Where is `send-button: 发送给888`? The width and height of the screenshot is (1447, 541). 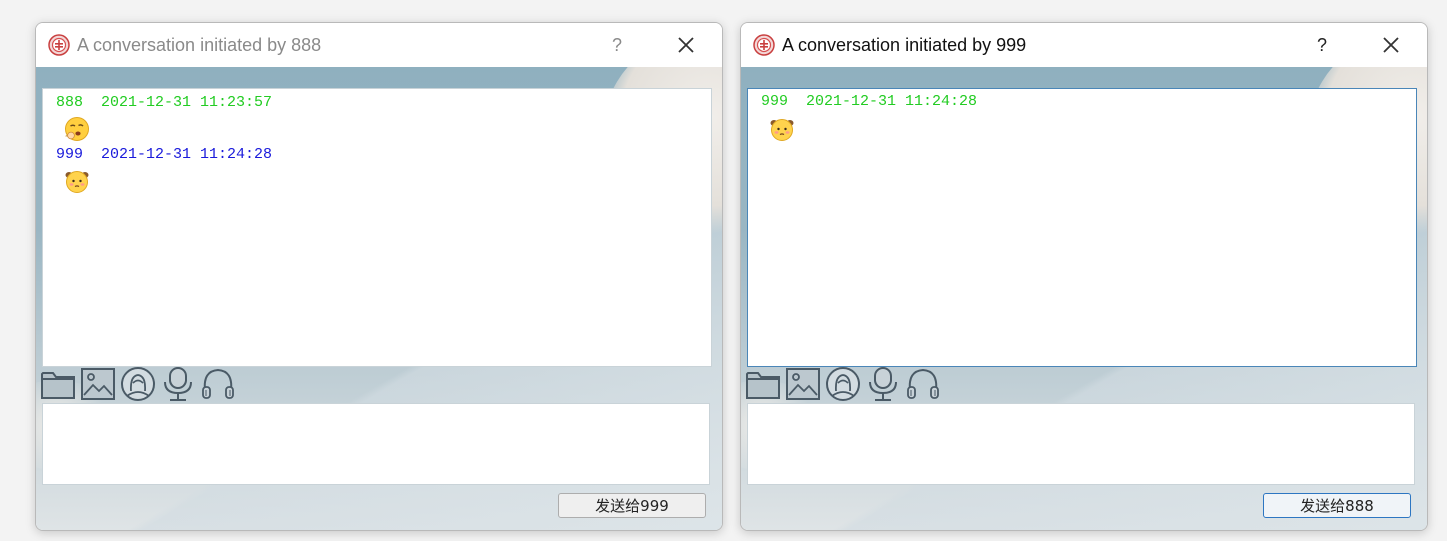 send-button: 发送给888 is located at coordinates (1337, 505).